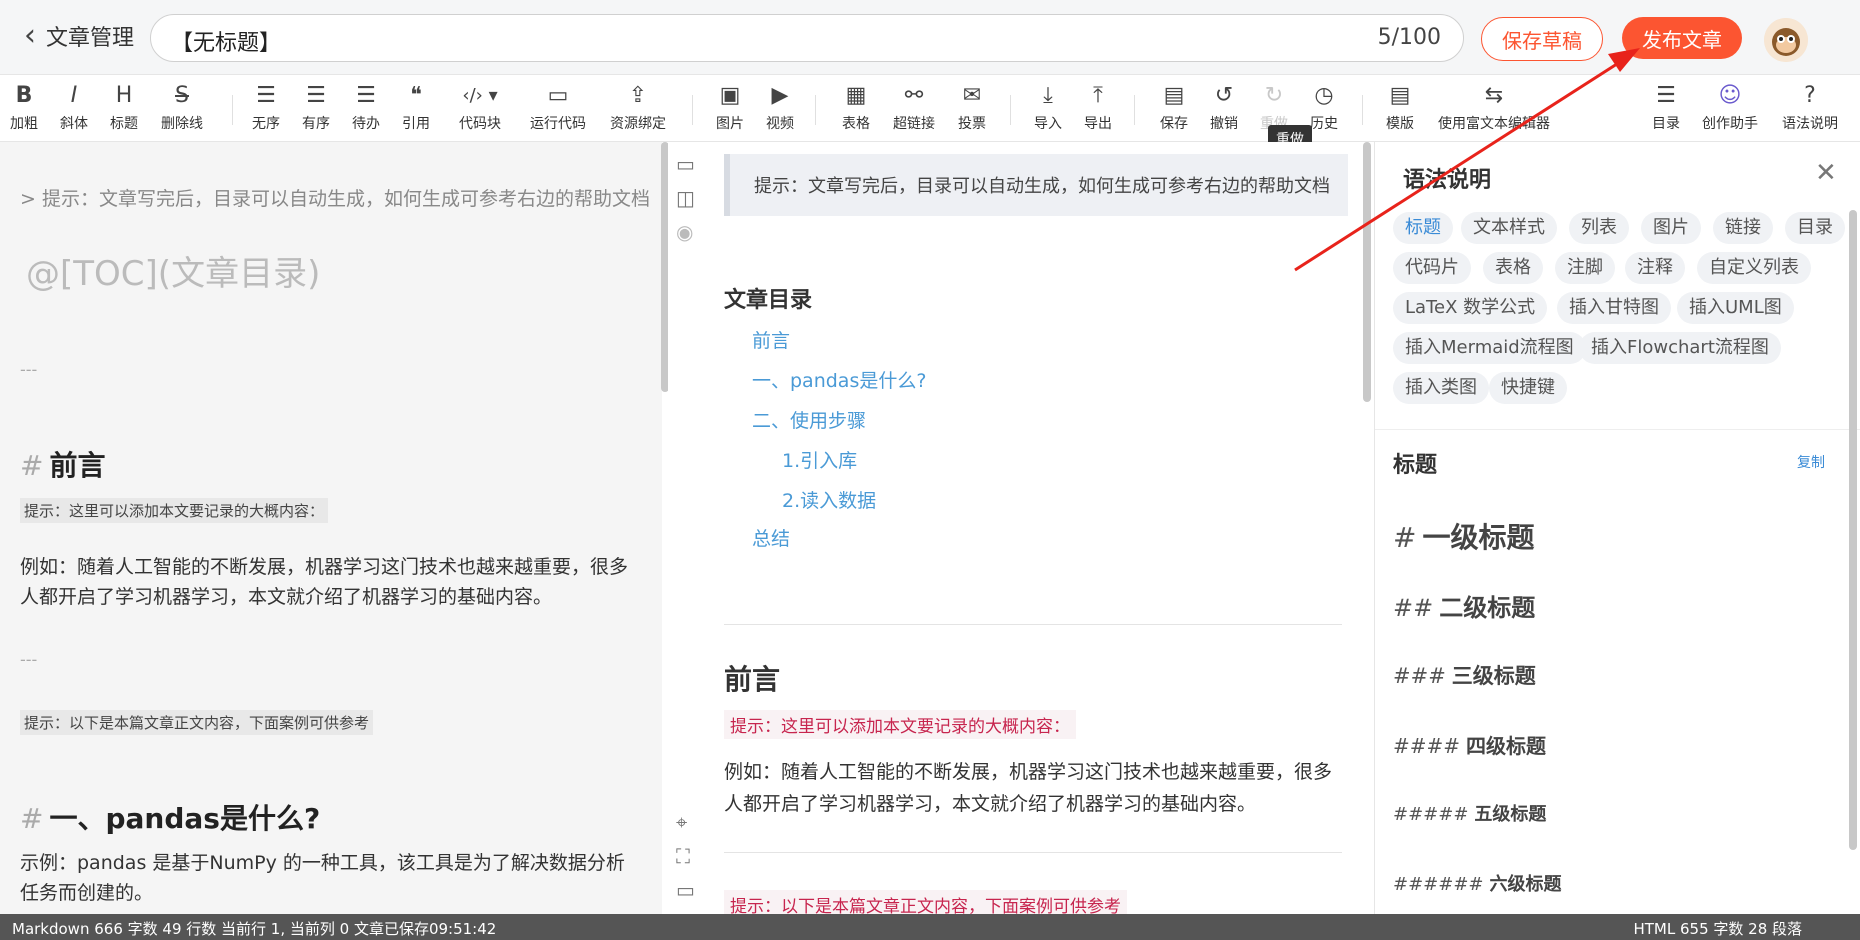  I want to click on split-view-icon: ◫, so click(685, 198).